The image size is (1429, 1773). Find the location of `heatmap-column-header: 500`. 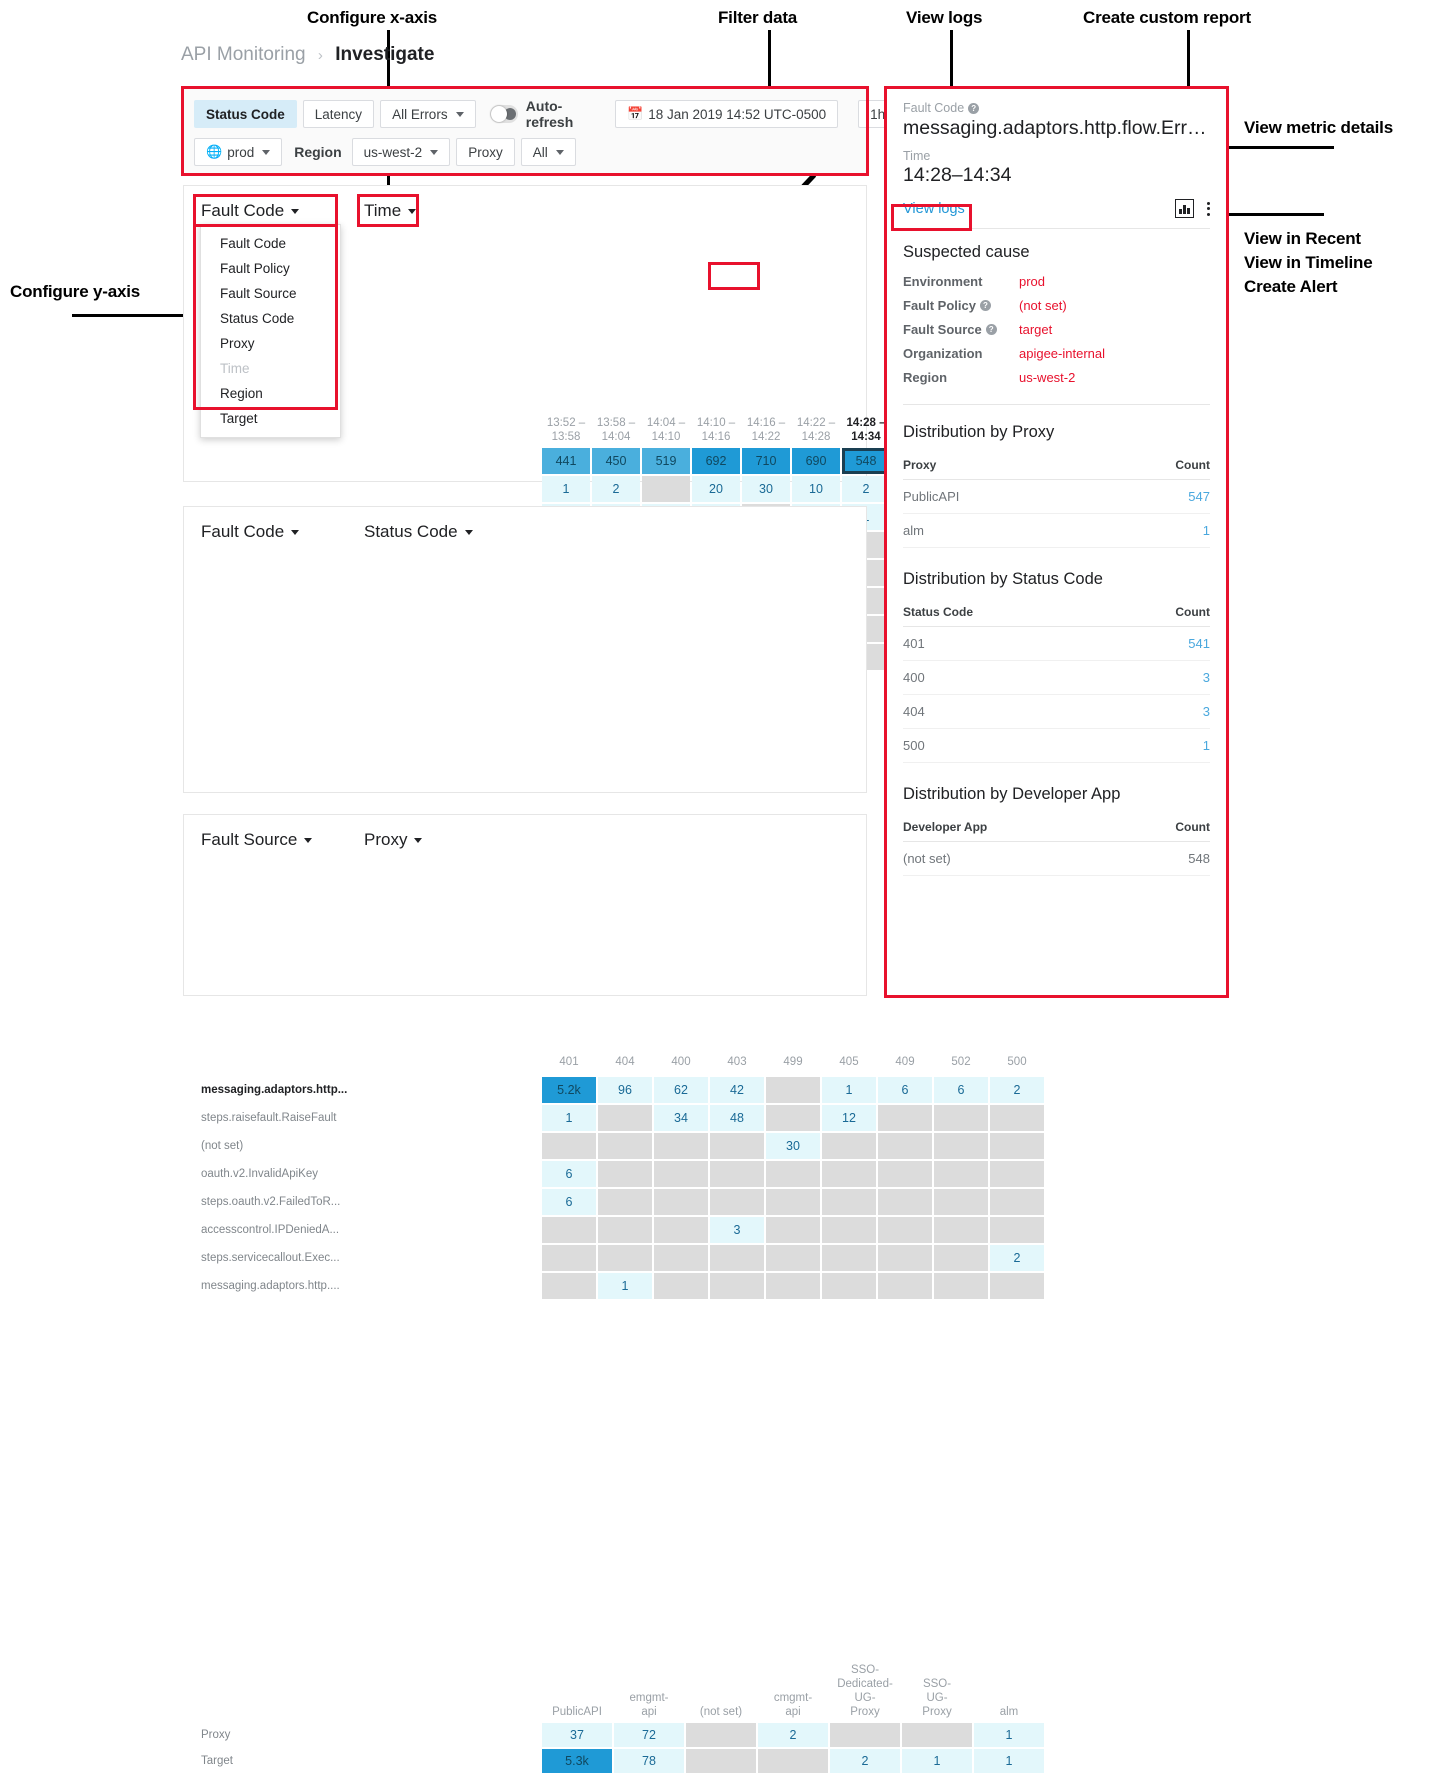

heatmap-column-header: 500 is located at coordinates (1017, 1064).